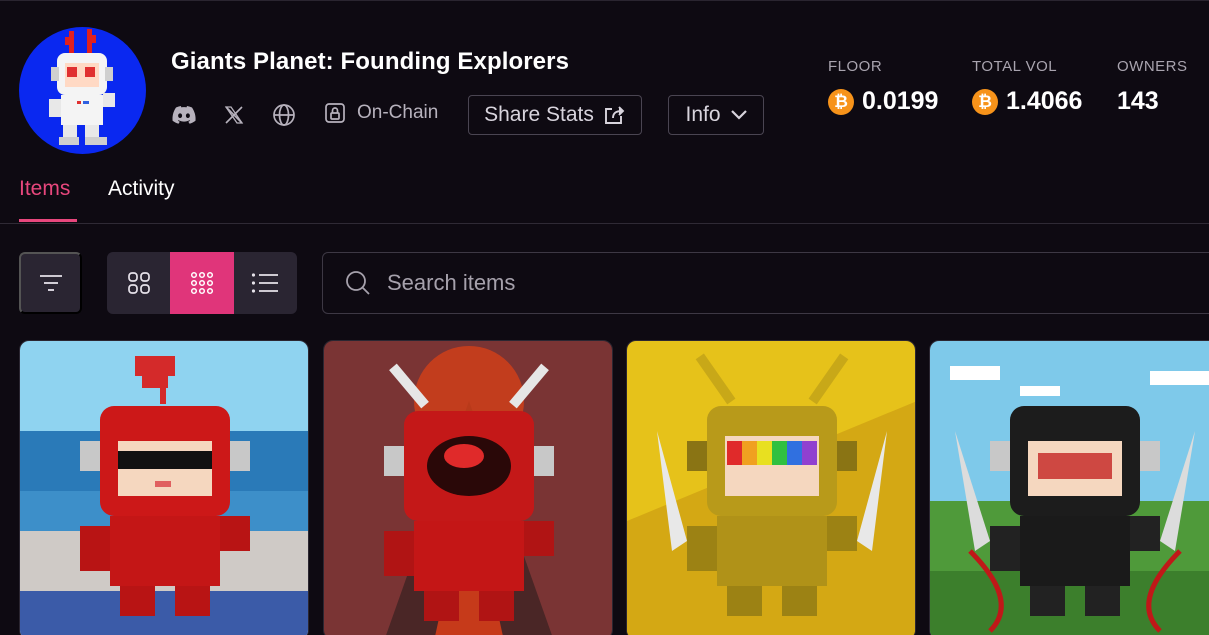 The height and width of the screenshot is (635, 1209). I want to click on stat-owners: OWNERS 143, so click(1152, 87).